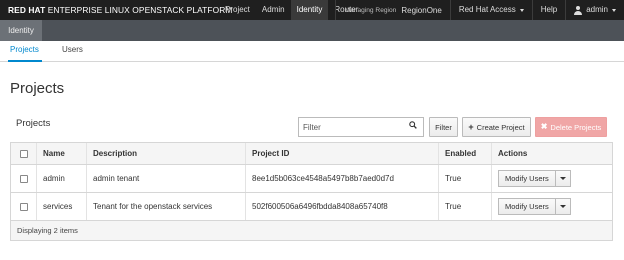 The height and width of the screenshot is (260, 624). What do you see at coordinates (312, 30) in the screenshot?
I see `secondary-navbar: Identity` at bounding box center [312, 30].